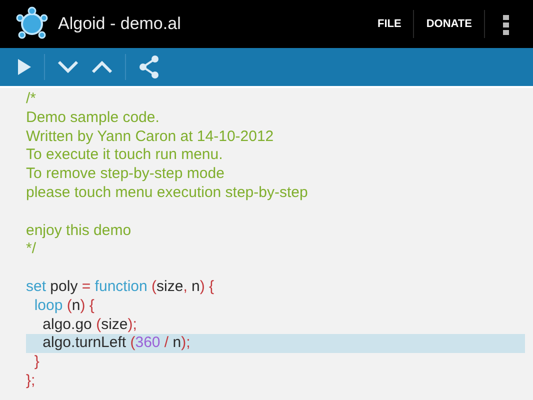 Image resolution: width=533 pixels, height=400 pixels. What do you see at coordinates (125, 156) in the screenshot?
I see `code-line: To execute it touch run menu.` at bounding box center [125, 156].